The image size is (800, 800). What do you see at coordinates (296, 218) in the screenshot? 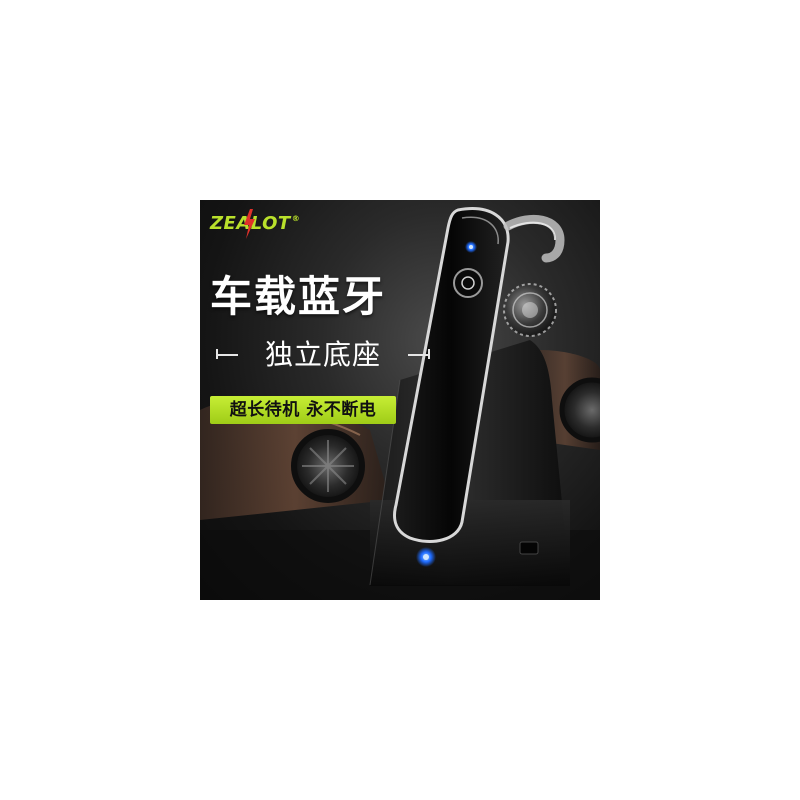
I see `registered-mark-icon: ®` at bounding box center [296, 218].